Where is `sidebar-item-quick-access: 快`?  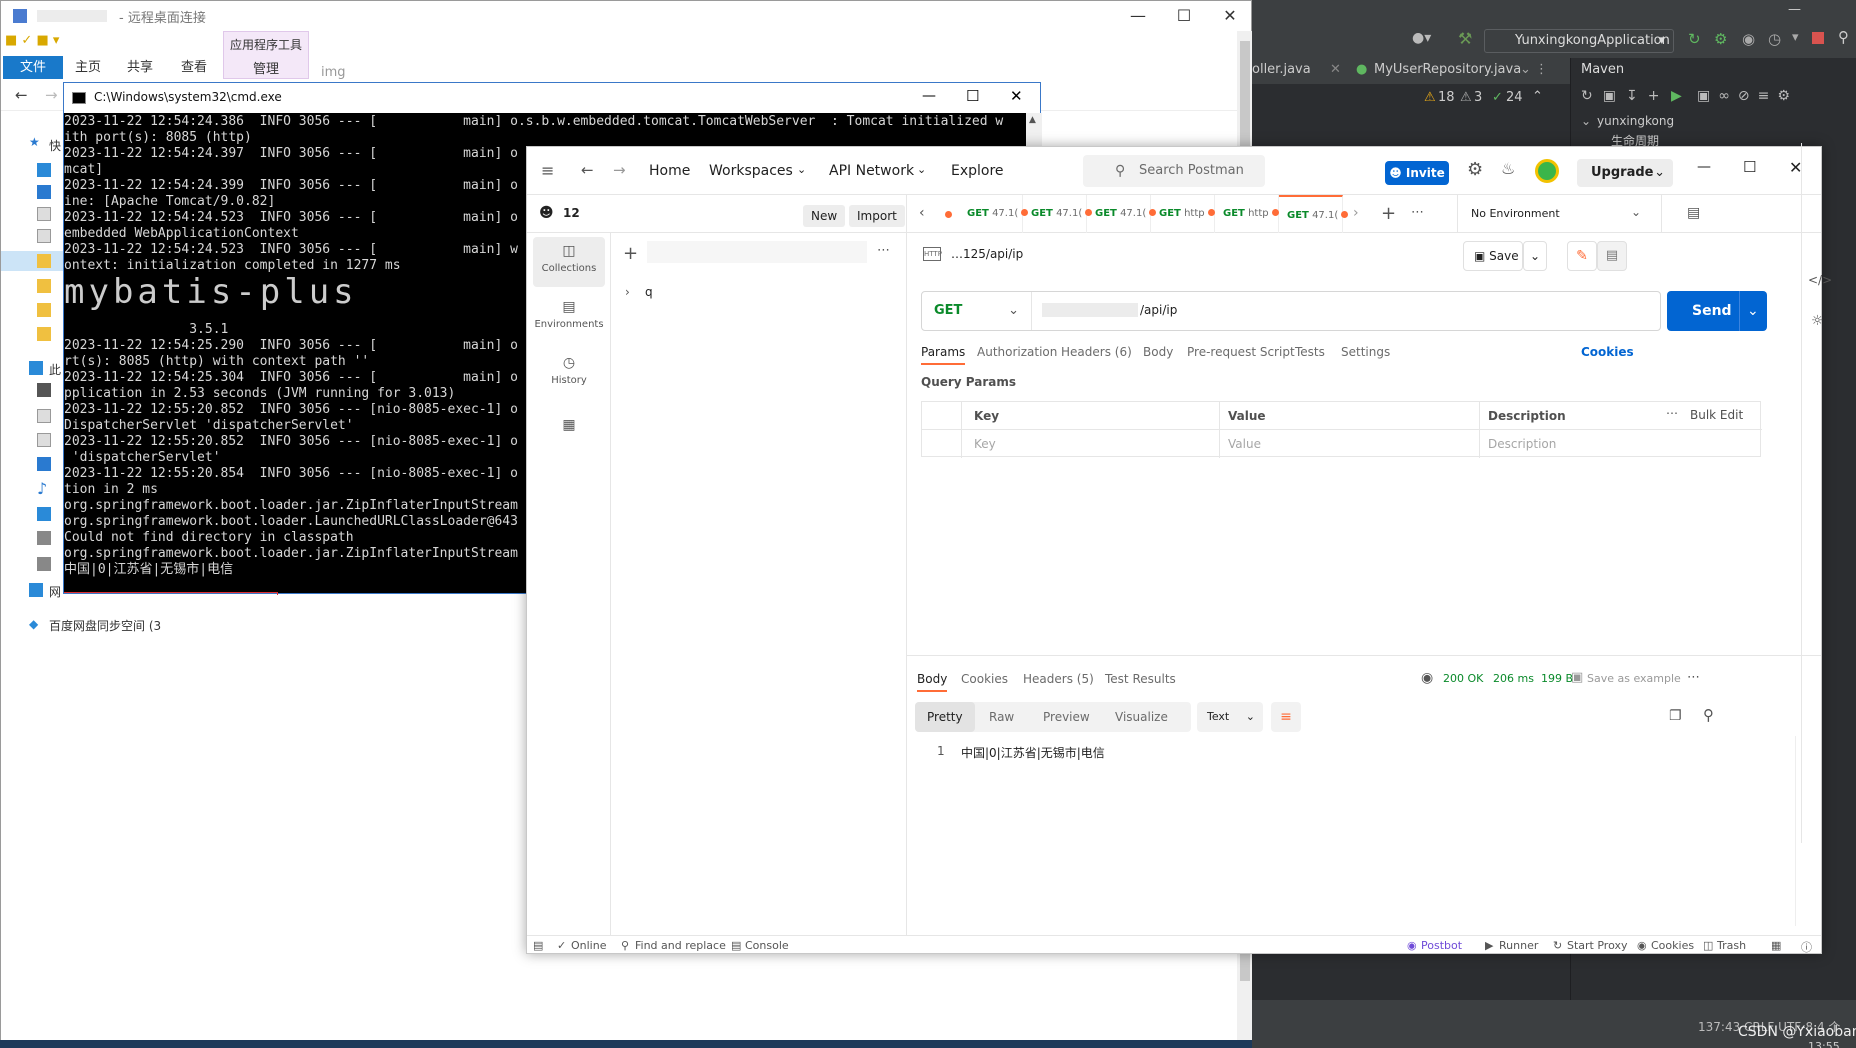 sidebar-item-quick-access: 快 is located at coordinates (55, 146).